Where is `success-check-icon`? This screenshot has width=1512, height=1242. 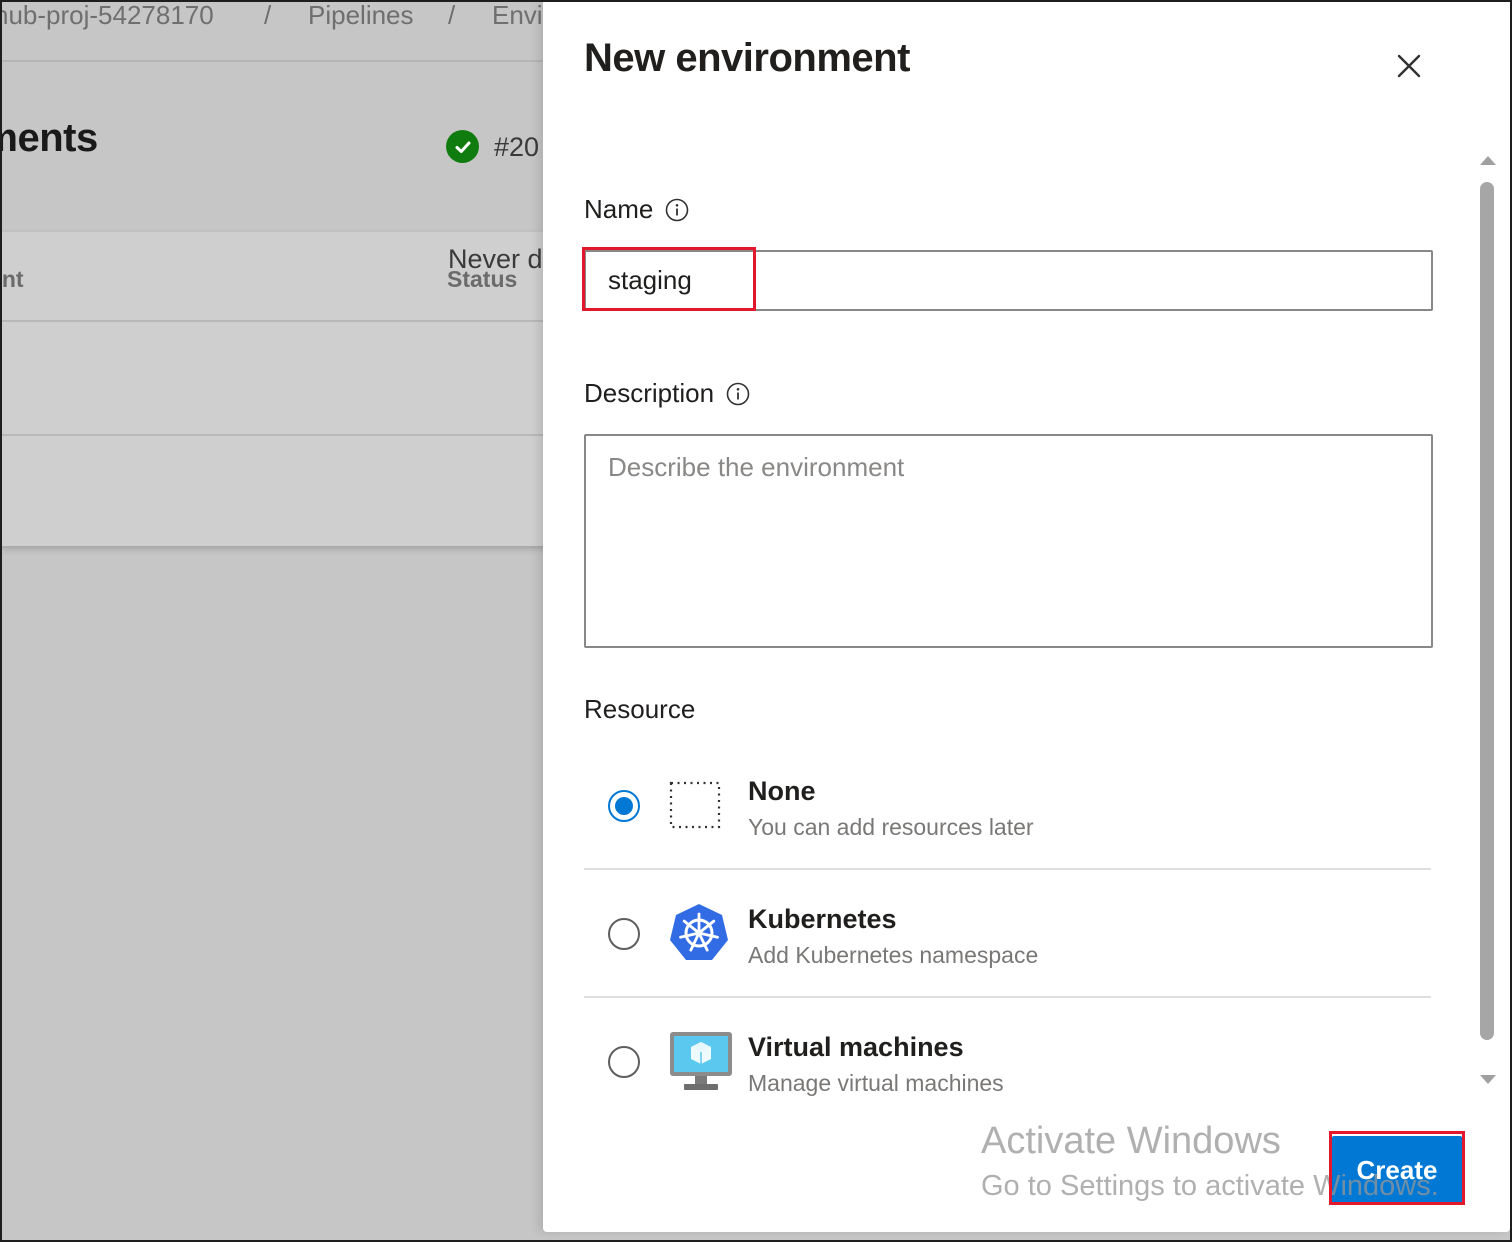
success-check-icon is located at coordinates (462, 146).